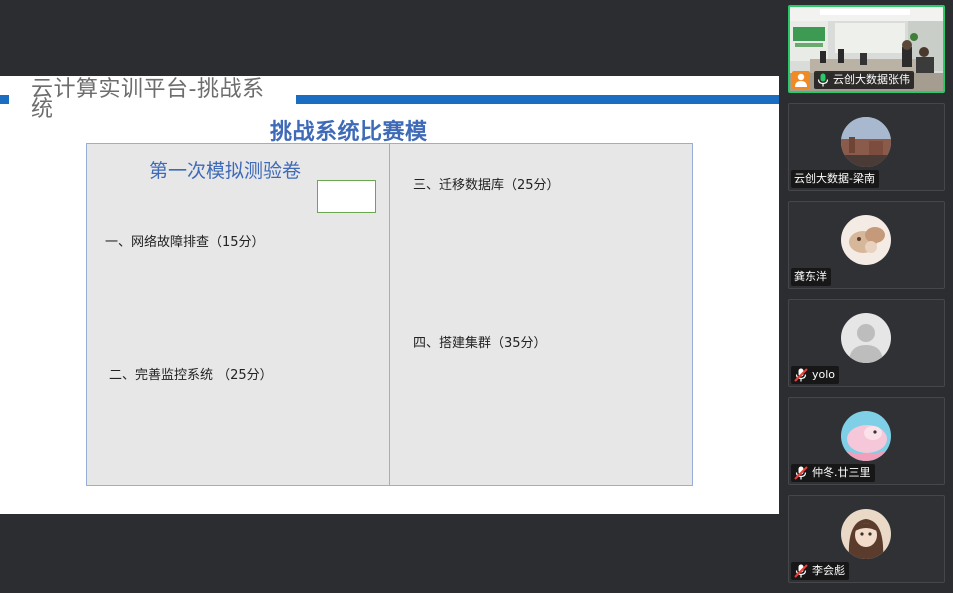  Describe the element at coordinates (480, 343) in the screenshot. I see `exam-item-4: 四、搭建集群（35分）` at that location.